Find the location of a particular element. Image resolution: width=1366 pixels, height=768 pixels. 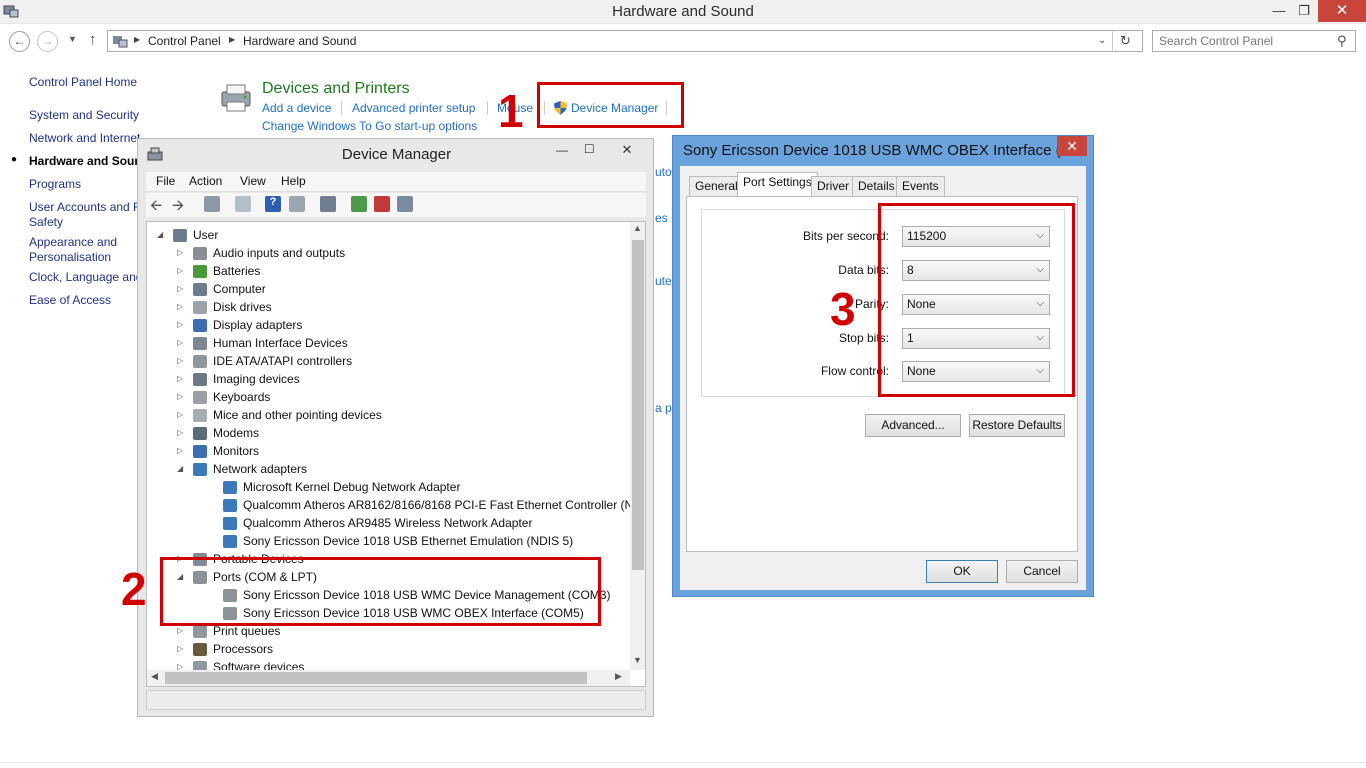

device-category: Batteries is located at coordinates (236, 271).